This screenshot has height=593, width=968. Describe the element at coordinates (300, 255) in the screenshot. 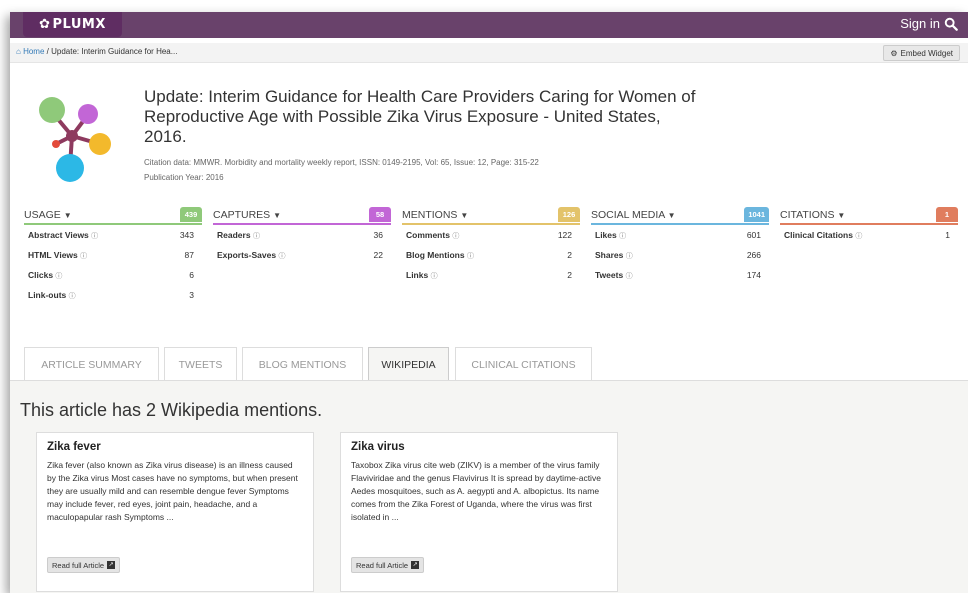

I see `metric-row: Exports-Saves ⓘ 22` at that location.